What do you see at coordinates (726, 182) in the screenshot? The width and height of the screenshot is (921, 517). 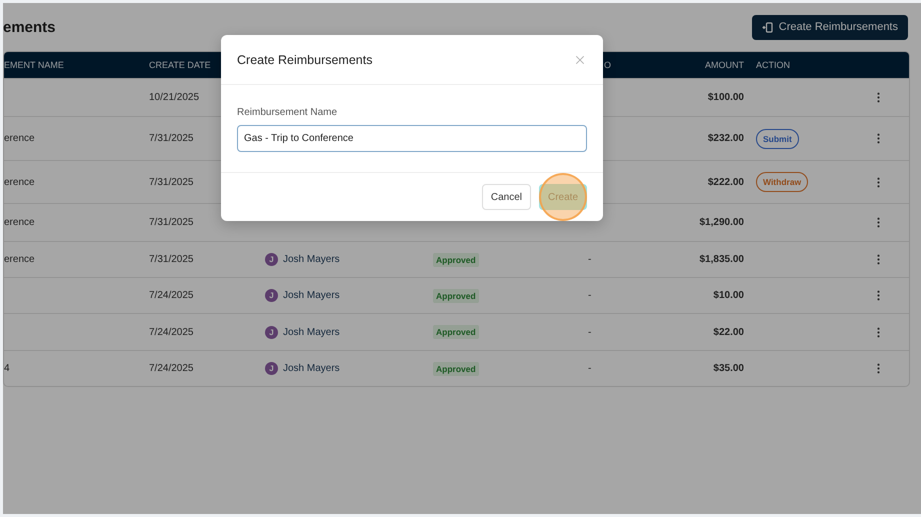 I see `amount-cell-text: $222.00` at bounding box center [726, 182].